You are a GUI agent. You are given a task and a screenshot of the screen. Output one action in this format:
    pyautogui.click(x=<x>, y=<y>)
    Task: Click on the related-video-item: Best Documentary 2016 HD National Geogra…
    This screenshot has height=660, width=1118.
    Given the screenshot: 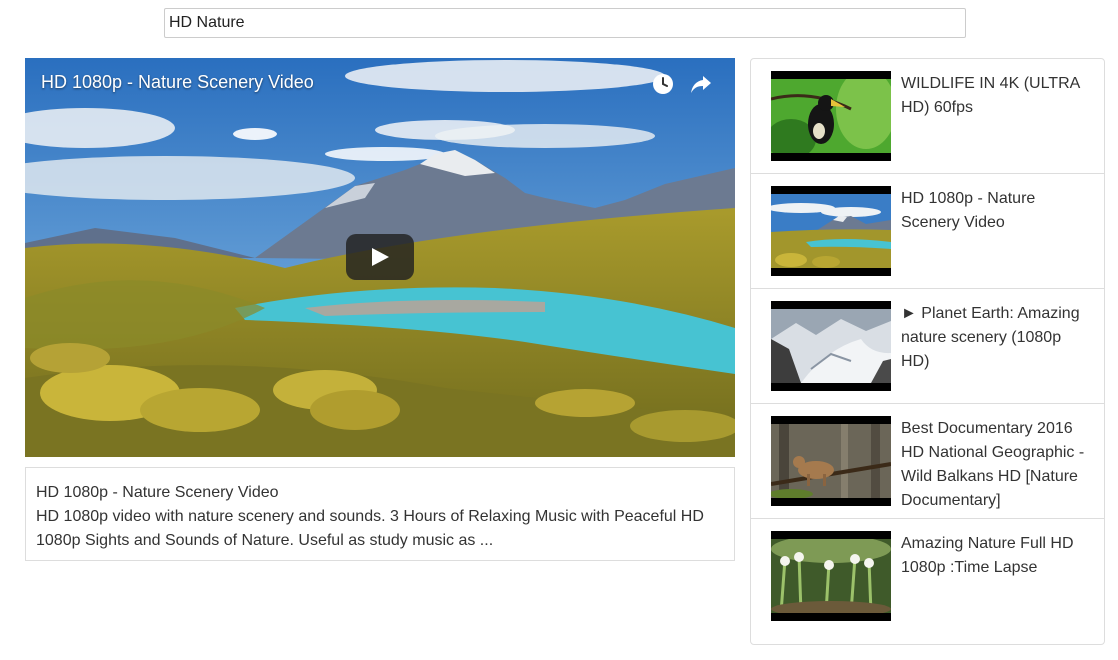 What is the action you would take?
    pyautogui.click(x=927, y=461)
    